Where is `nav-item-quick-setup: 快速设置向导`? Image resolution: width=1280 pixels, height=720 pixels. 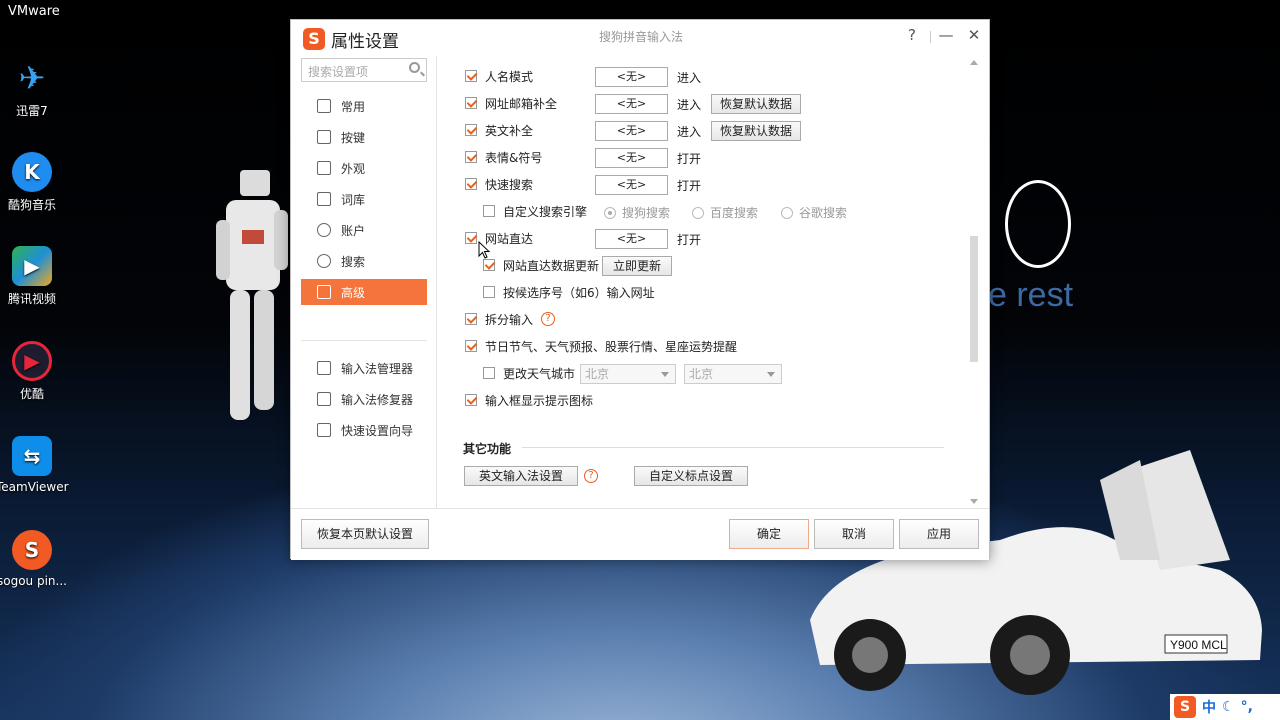 nav-item-quick-setup: 快速设置向导 is located at coordinates (364, 430).